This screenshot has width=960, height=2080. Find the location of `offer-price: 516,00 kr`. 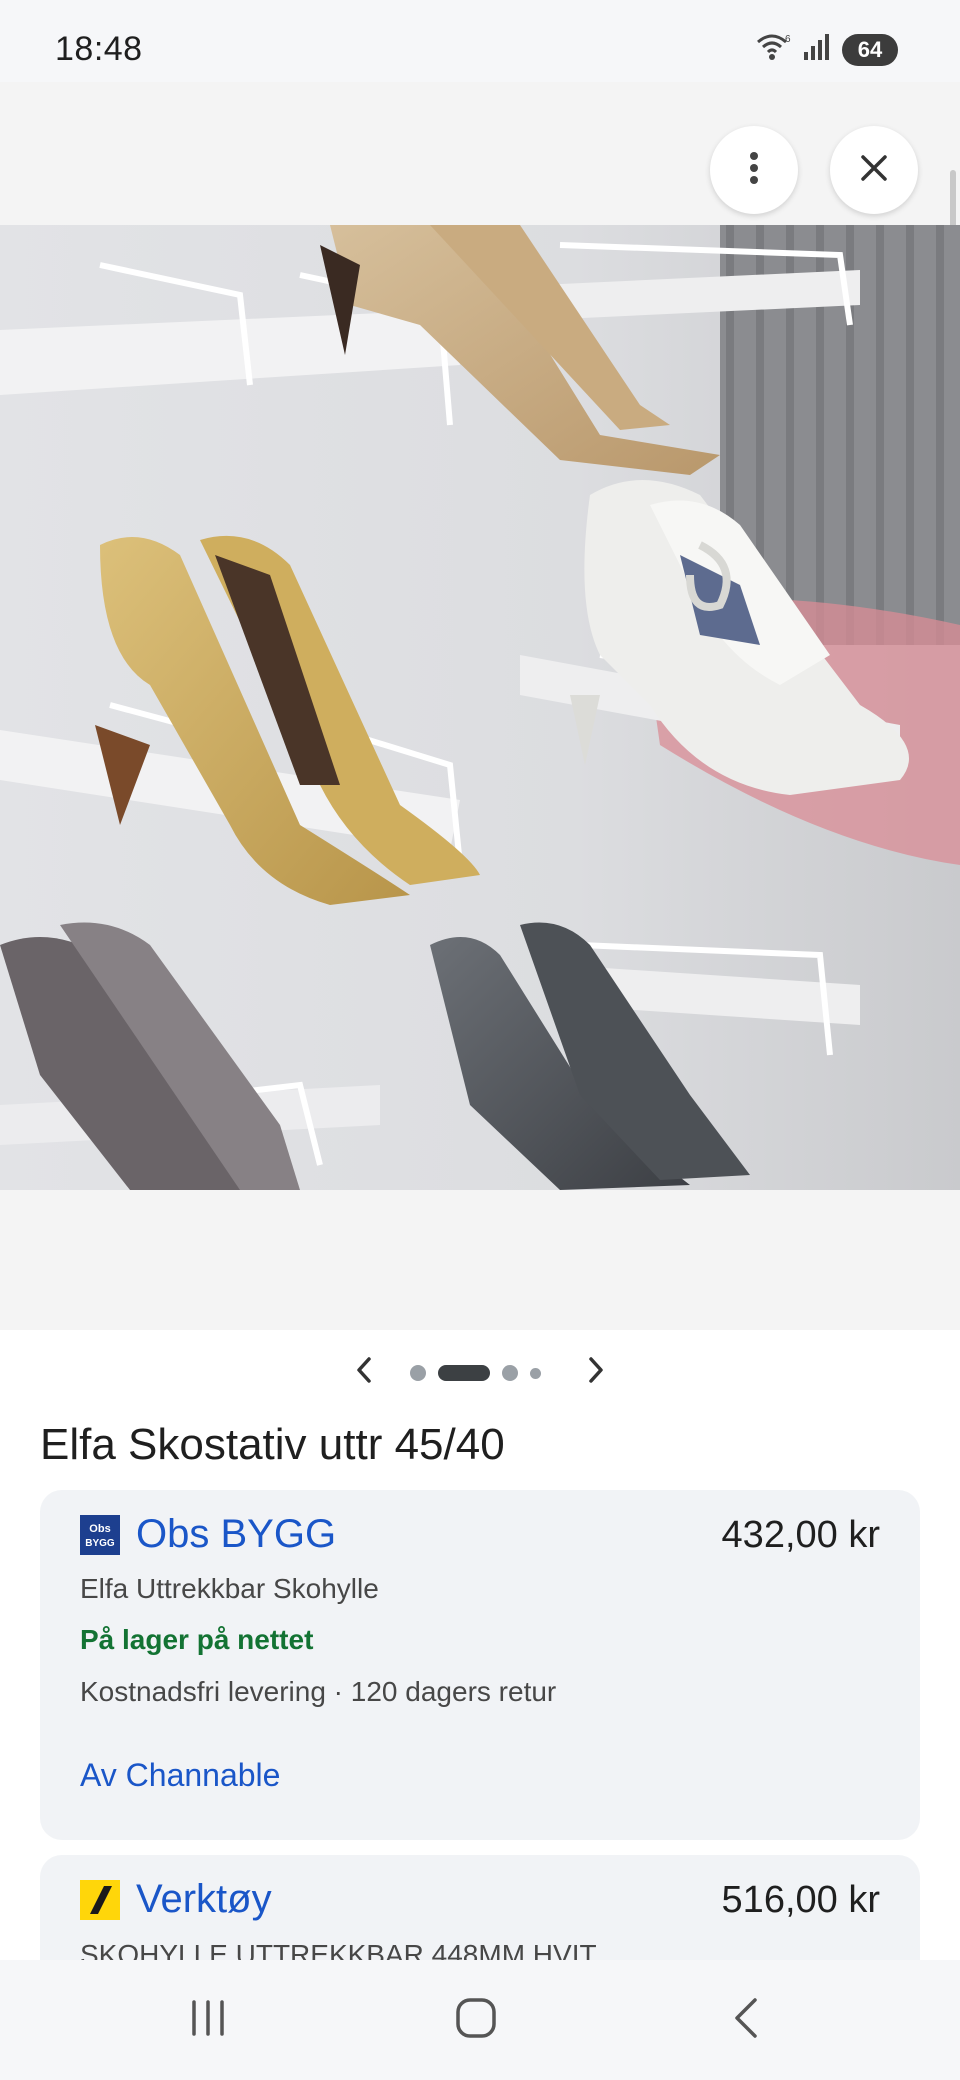

offer-price: 516,00 kr is located at coordinates (800, 1900).